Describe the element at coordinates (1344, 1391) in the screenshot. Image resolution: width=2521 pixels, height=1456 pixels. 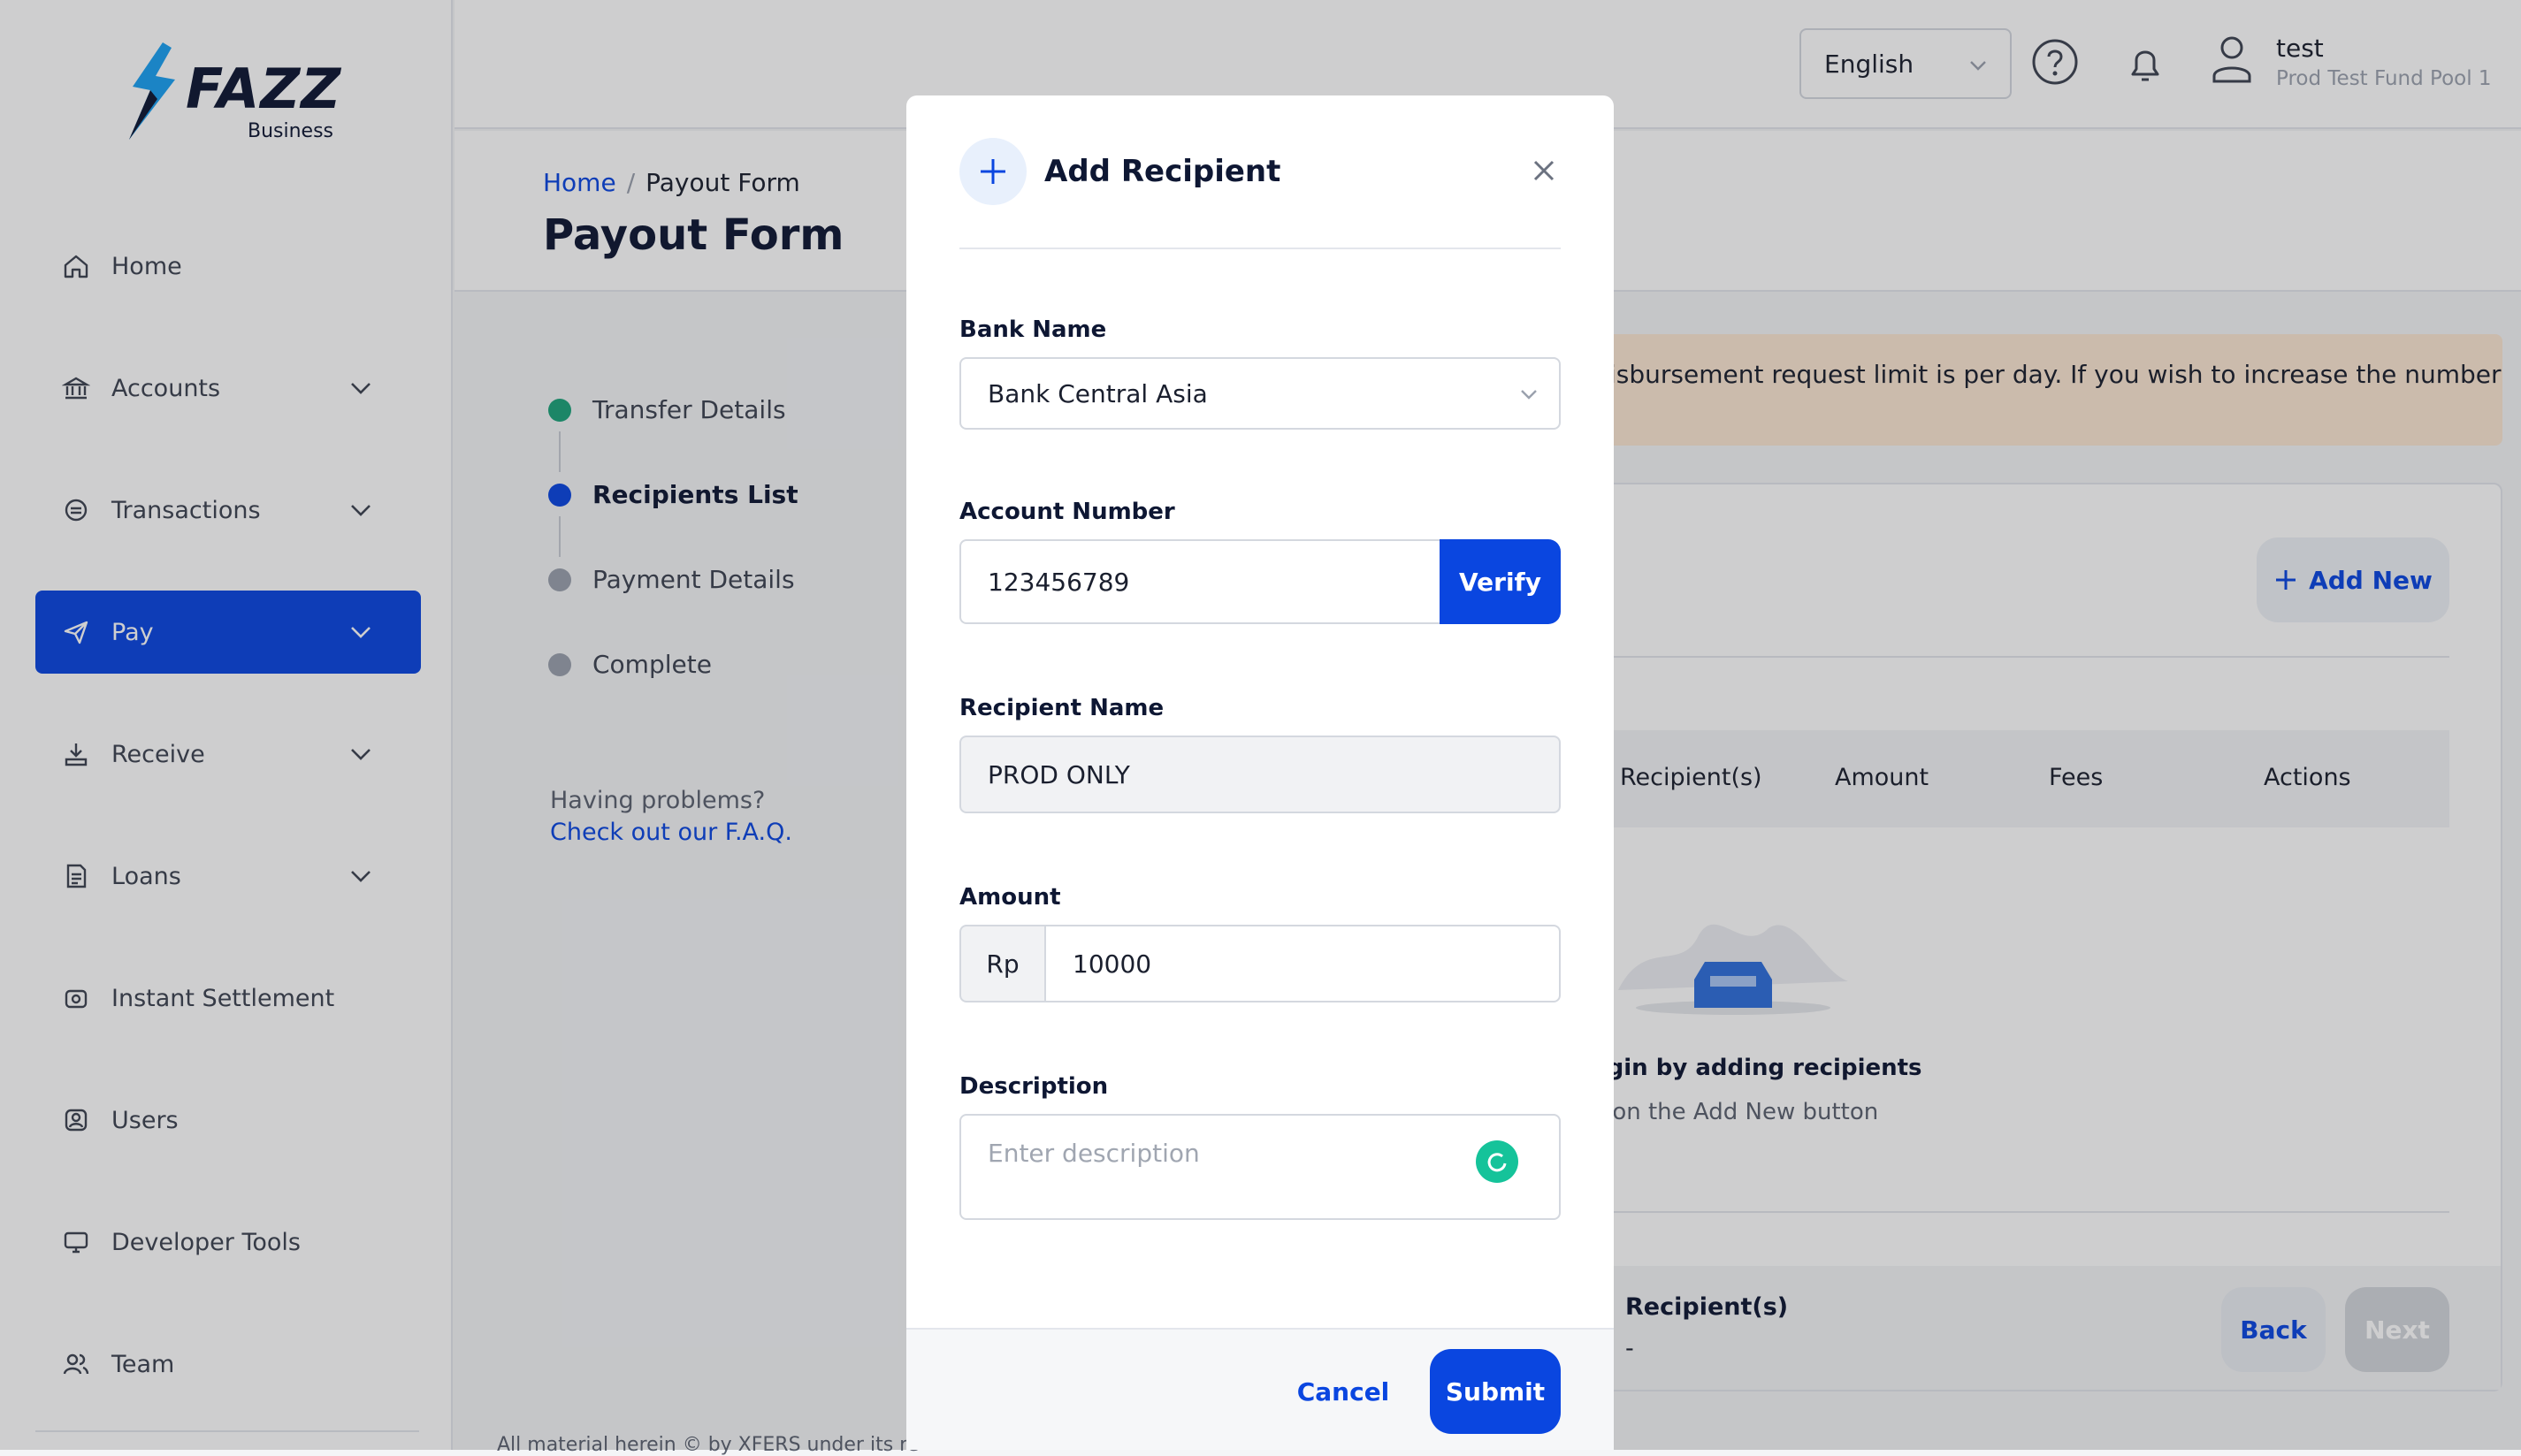
I see `cancel-button: Cancel` at that location.